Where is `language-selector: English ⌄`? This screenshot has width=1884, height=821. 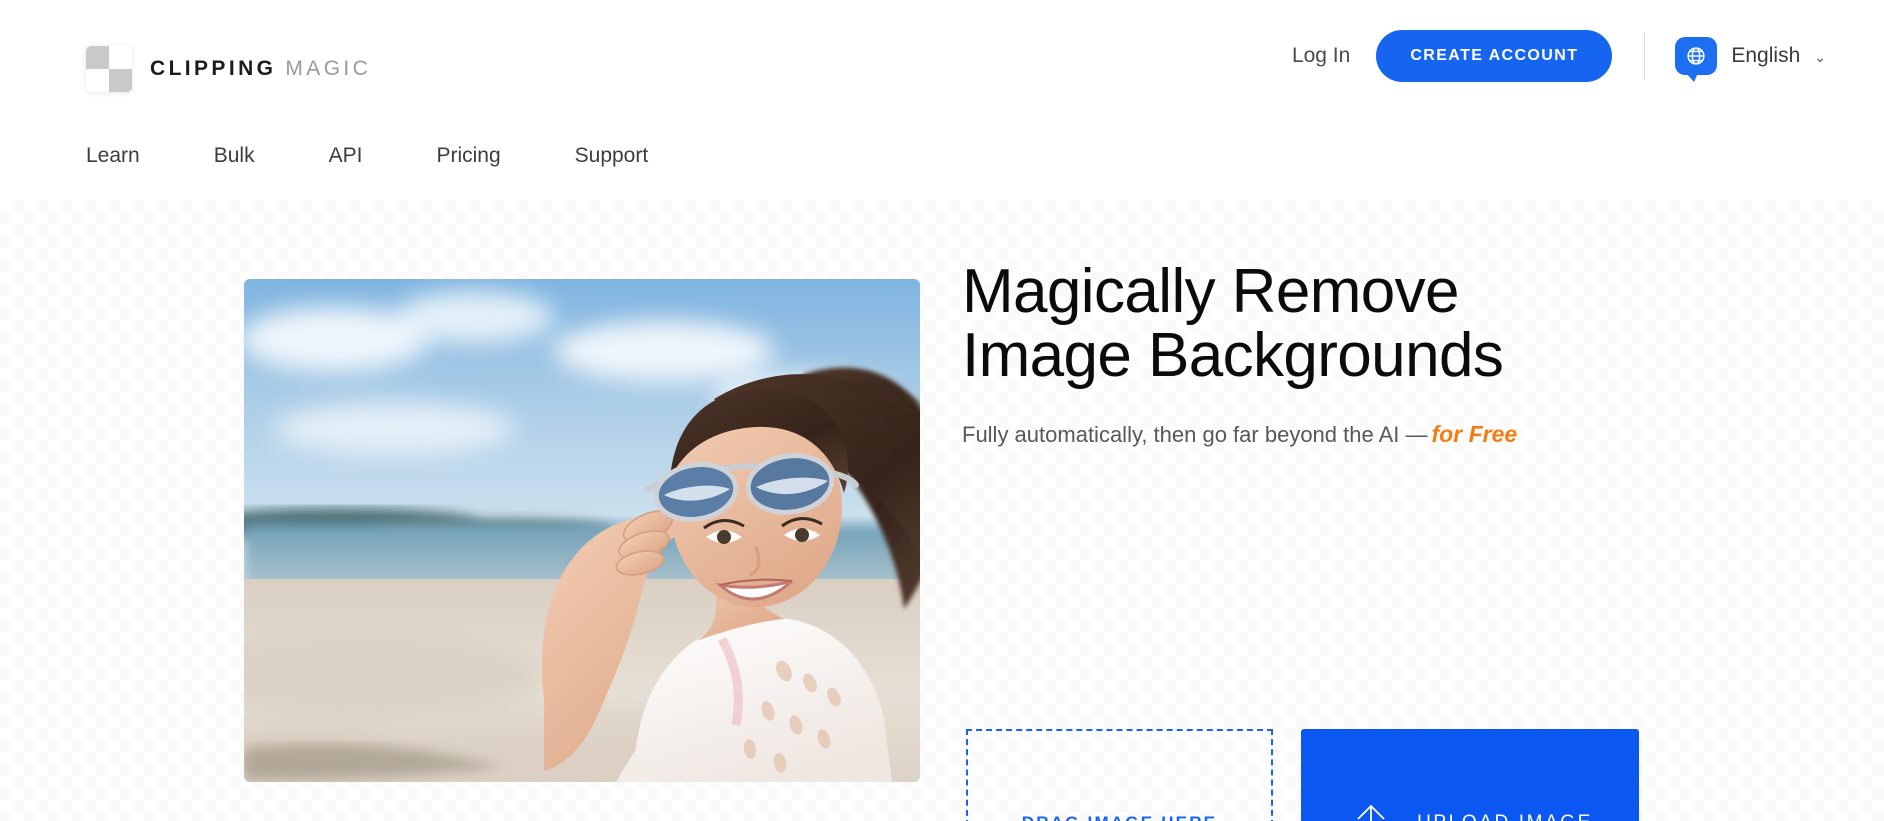
language-selector: English ⌄ is located at coordinates (1750, 59).